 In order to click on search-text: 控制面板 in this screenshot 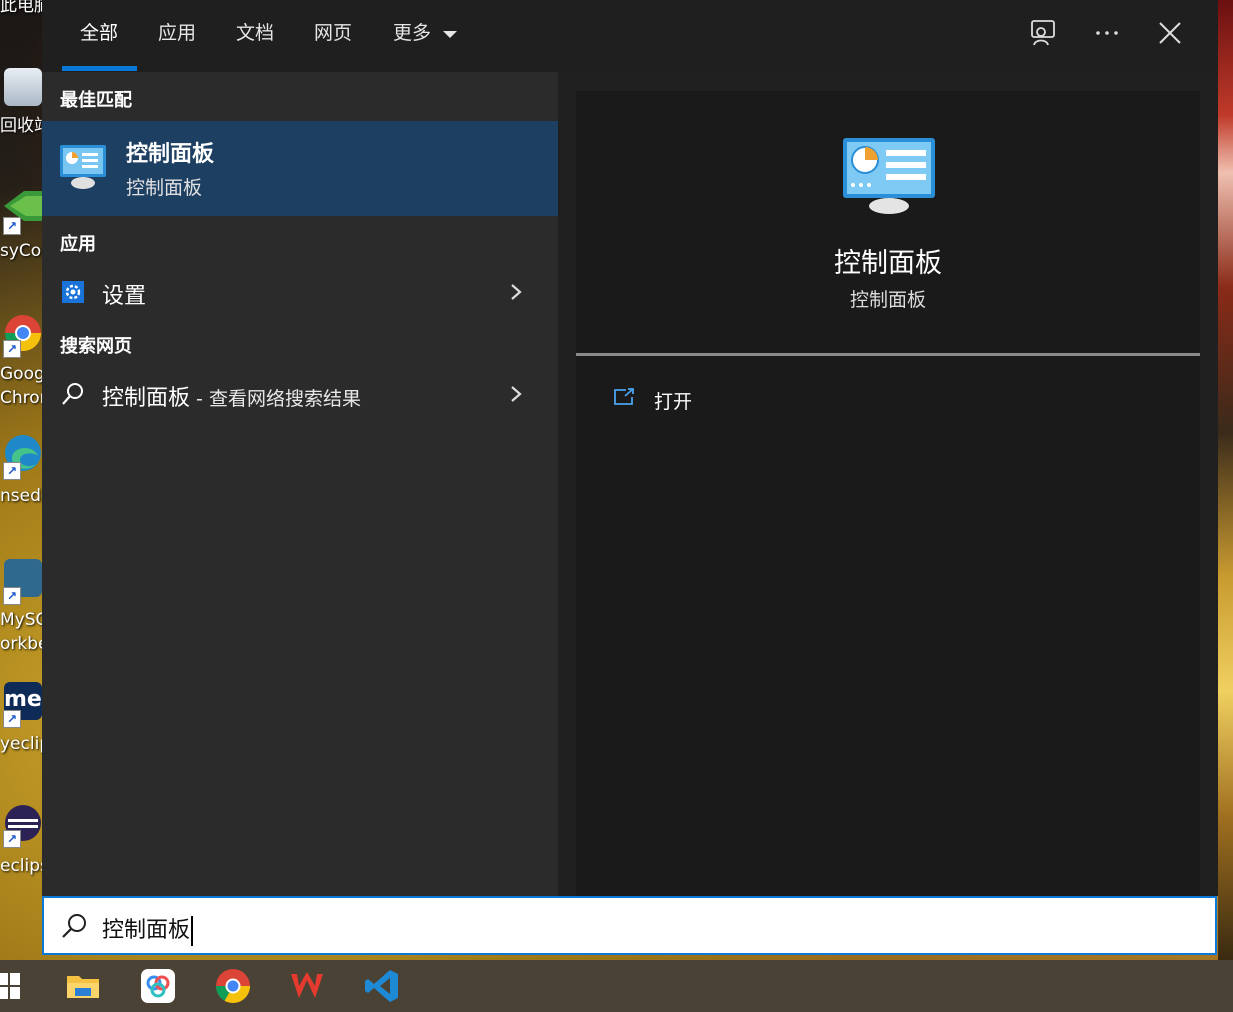, I will do `click(146, 930)`.